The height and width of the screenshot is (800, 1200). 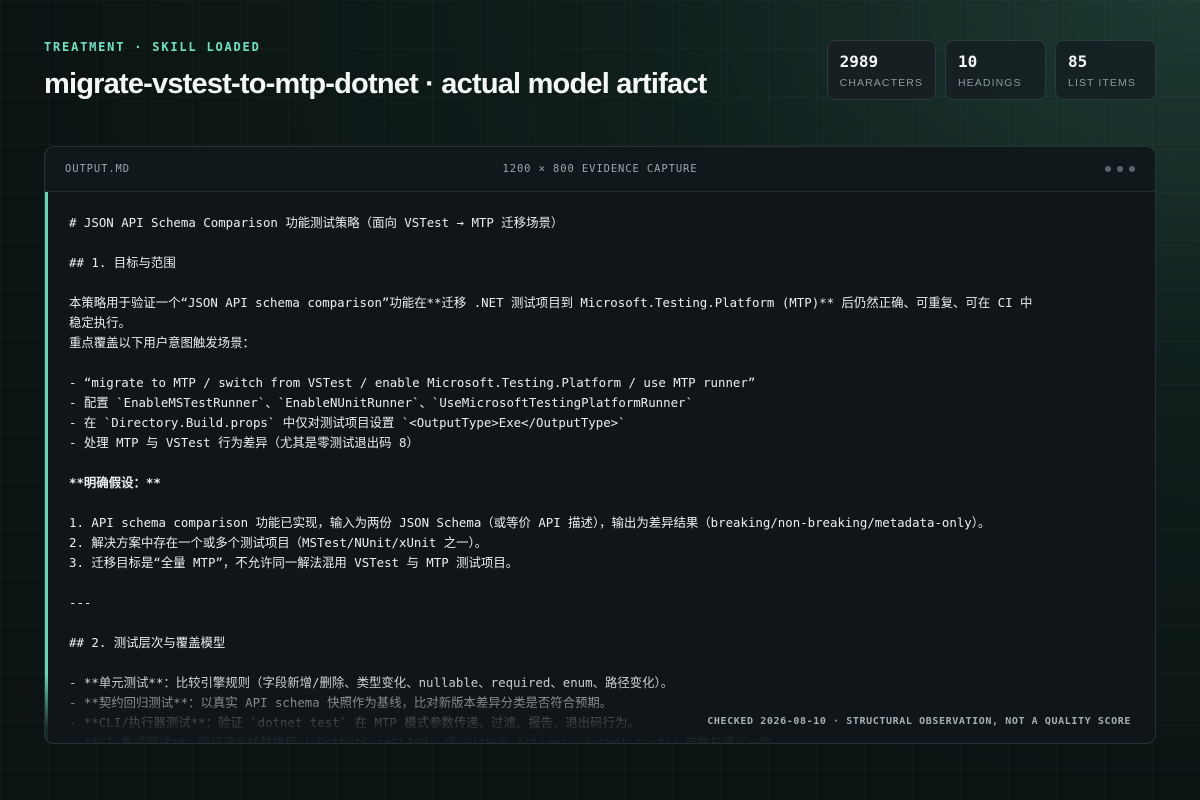 What do you see at coordinates (995, 70) in the screenshot?
I see `stat-headings: 10 HEADINGS` at bounding box center [995, 70].